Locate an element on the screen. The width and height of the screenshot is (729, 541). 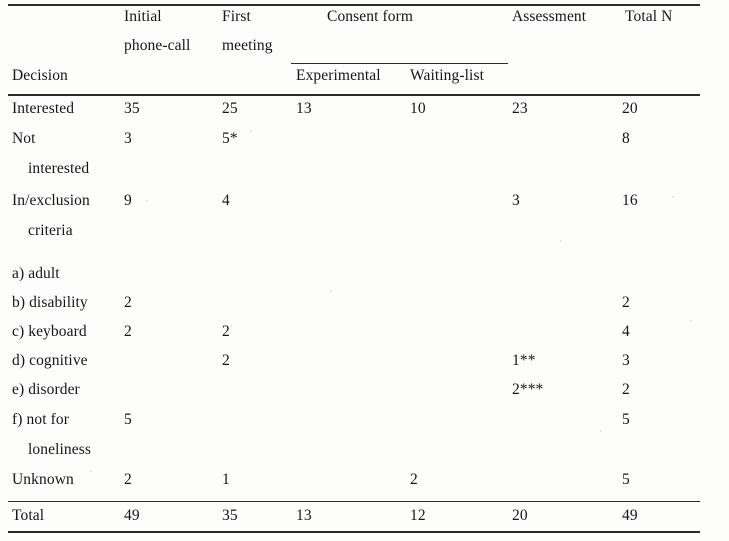
total-row-top-rule is located at coordinates (354, 502).